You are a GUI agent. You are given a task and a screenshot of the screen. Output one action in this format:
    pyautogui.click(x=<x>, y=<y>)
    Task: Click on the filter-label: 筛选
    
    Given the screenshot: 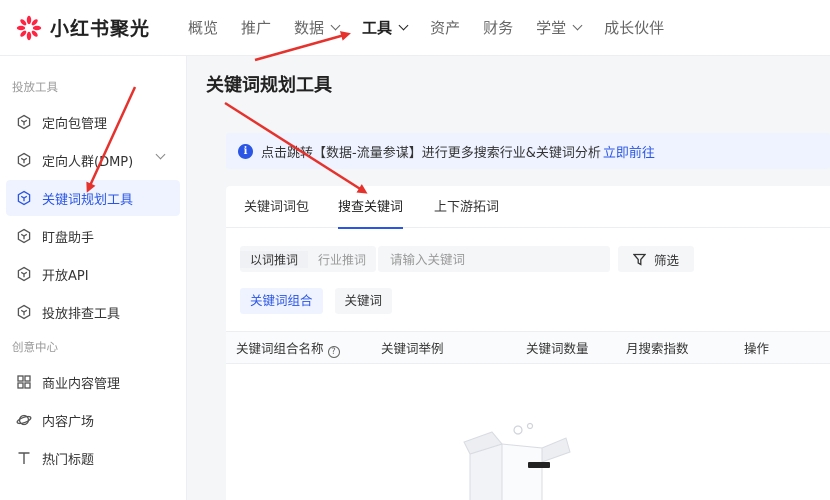 What is the action you would take?
    pyautogui.click(x=667, y=260)
    